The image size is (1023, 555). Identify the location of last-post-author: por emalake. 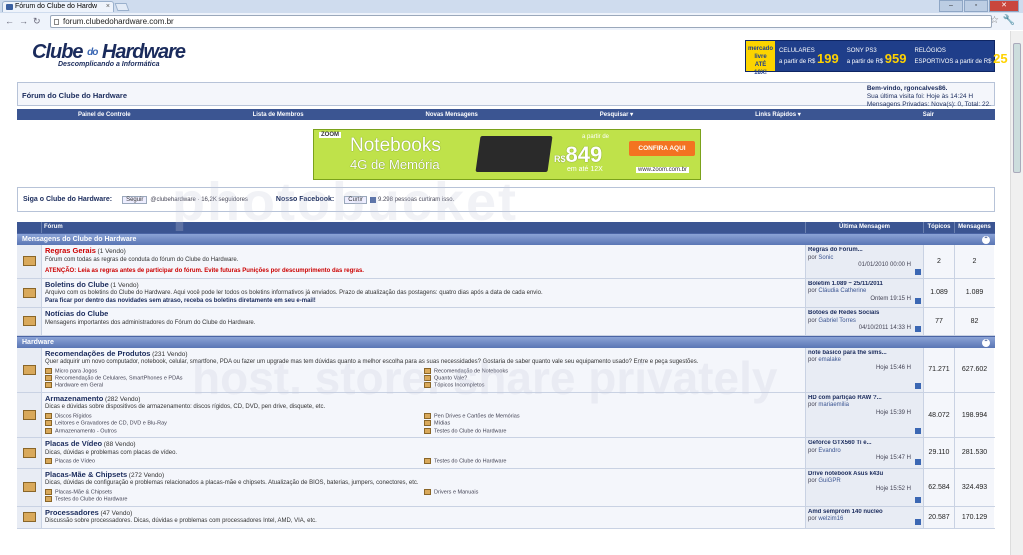
(825, 360).